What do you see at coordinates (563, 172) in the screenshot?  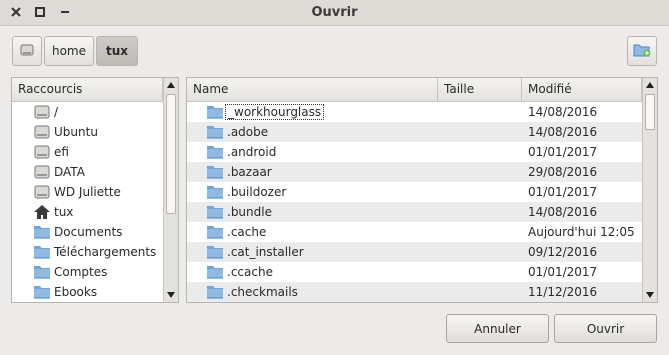 I see `file-modified: 29/08/2016` at bounding box center [563, 172].